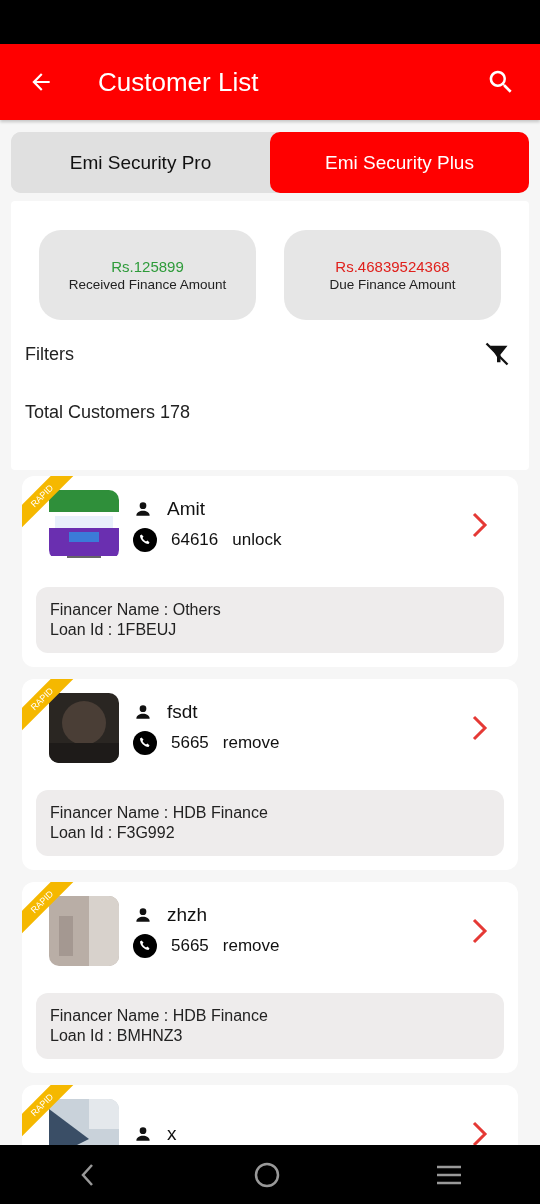  What do you see at coordinates (108, 412) in the screenshot?
I see `total-customers: Total Customers 178` at bounding box center [108, 412].